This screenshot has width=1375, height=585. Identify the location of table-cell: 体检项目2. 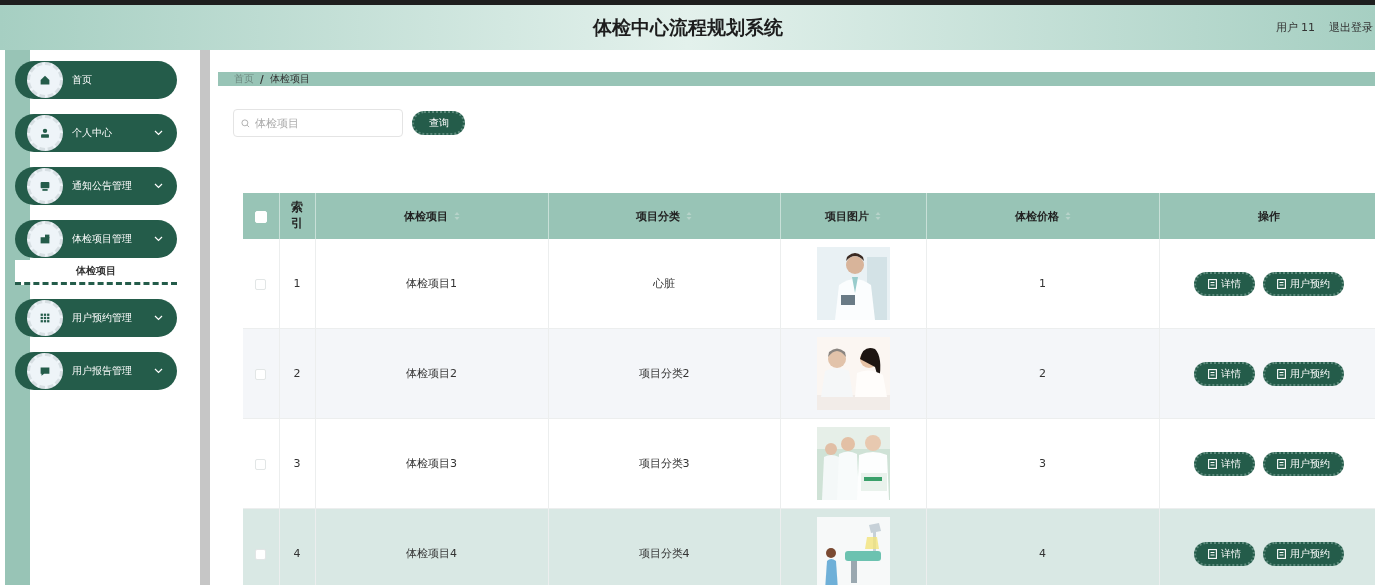
(431, 373).